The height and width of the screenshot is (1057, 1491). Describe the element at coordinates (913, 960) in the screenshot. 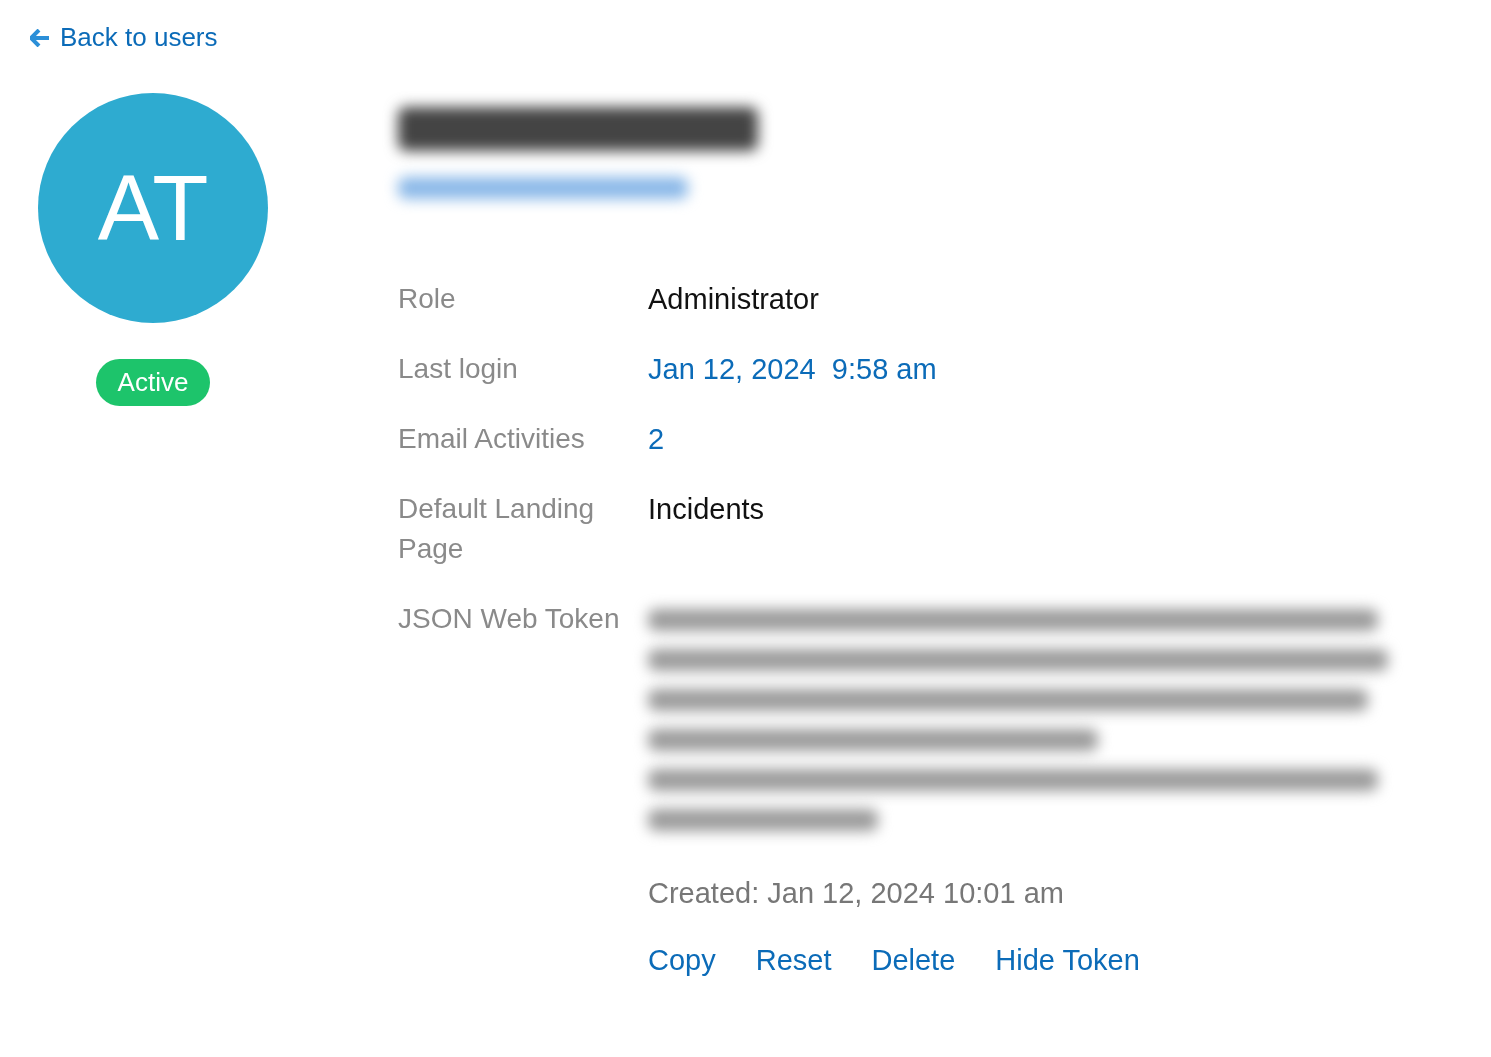

I see `token-action-link: Delete` at that location.